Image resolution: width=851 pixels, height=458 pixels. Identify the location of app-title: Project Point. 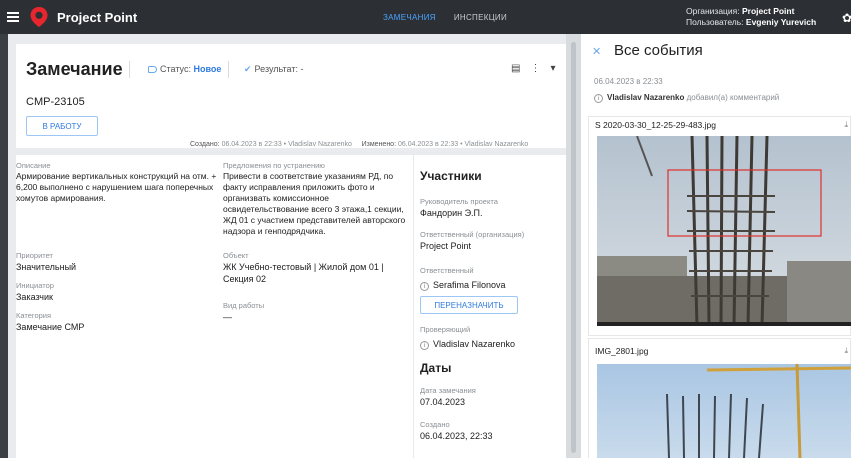
(97, 17).